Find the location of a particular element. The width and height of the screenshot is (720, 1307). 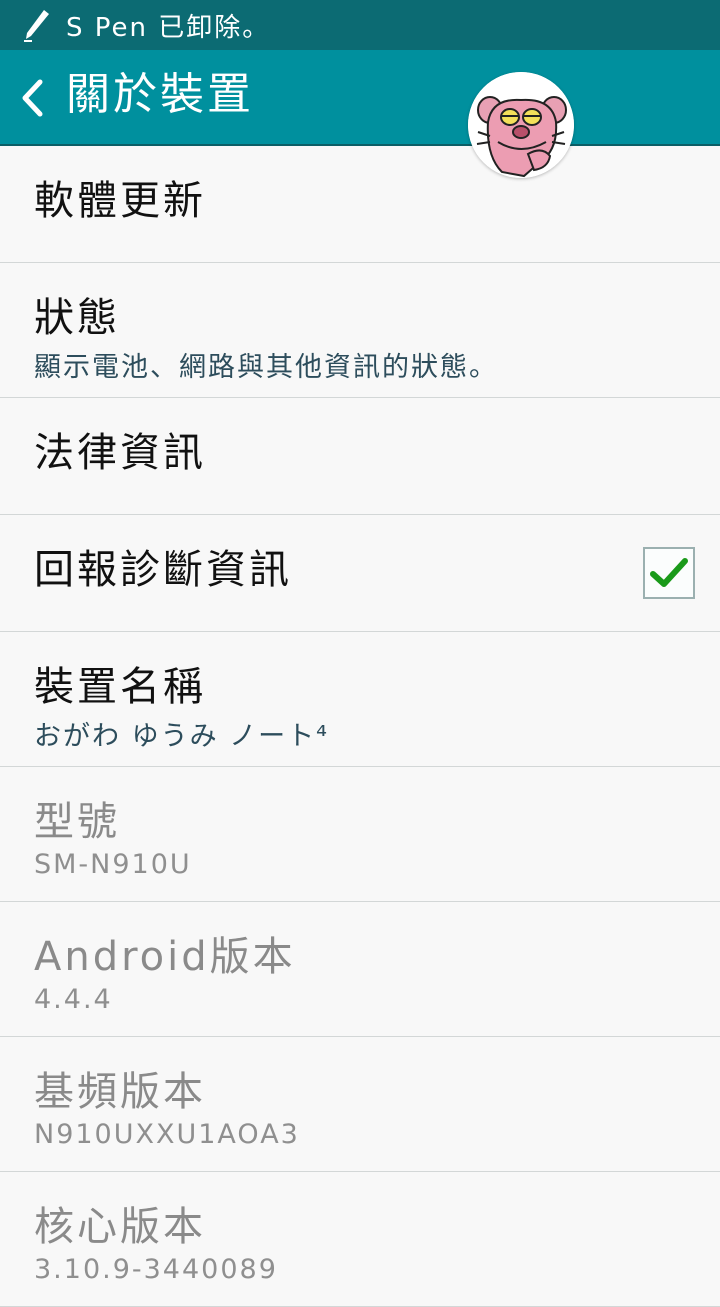

list-item-title: 回報診斷資訊 is located at coordinates (163, 570).